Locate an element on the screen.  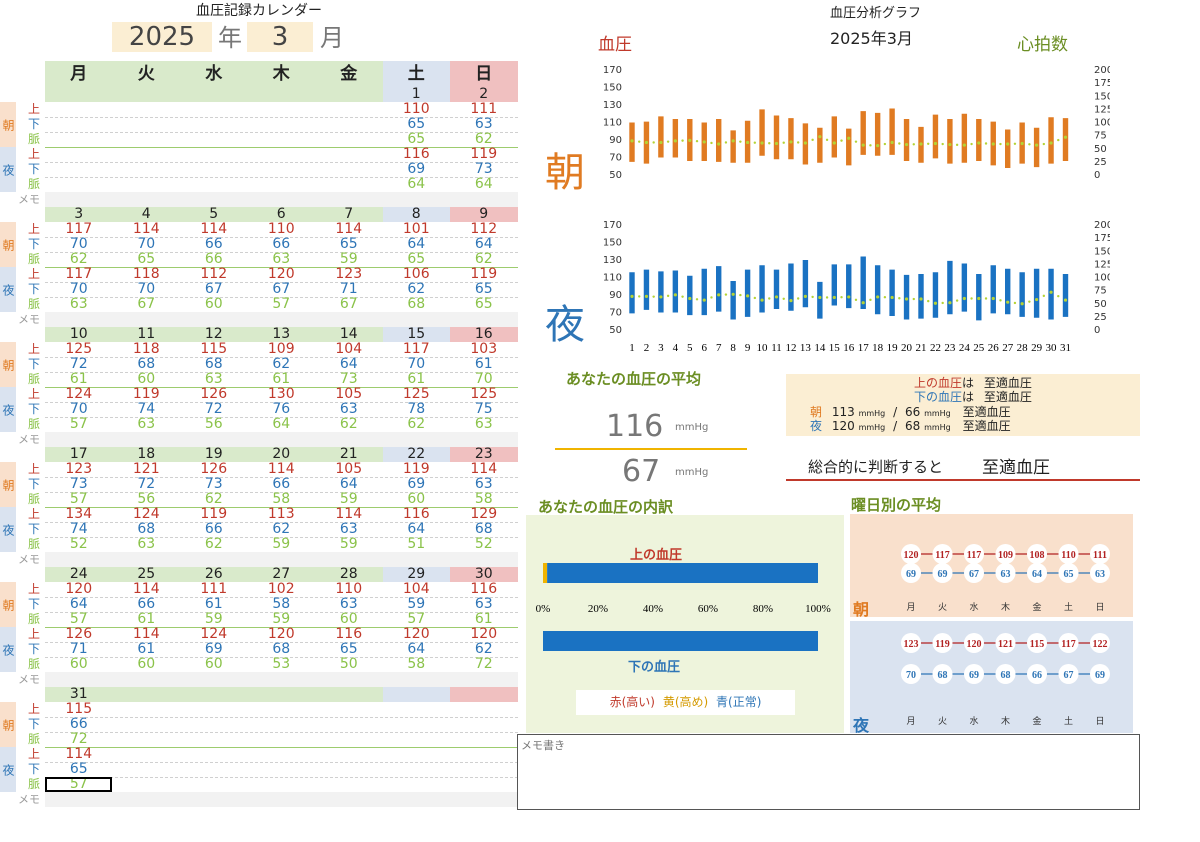
morning-pulse-cell: 59 is located at coordinates (214, 619).